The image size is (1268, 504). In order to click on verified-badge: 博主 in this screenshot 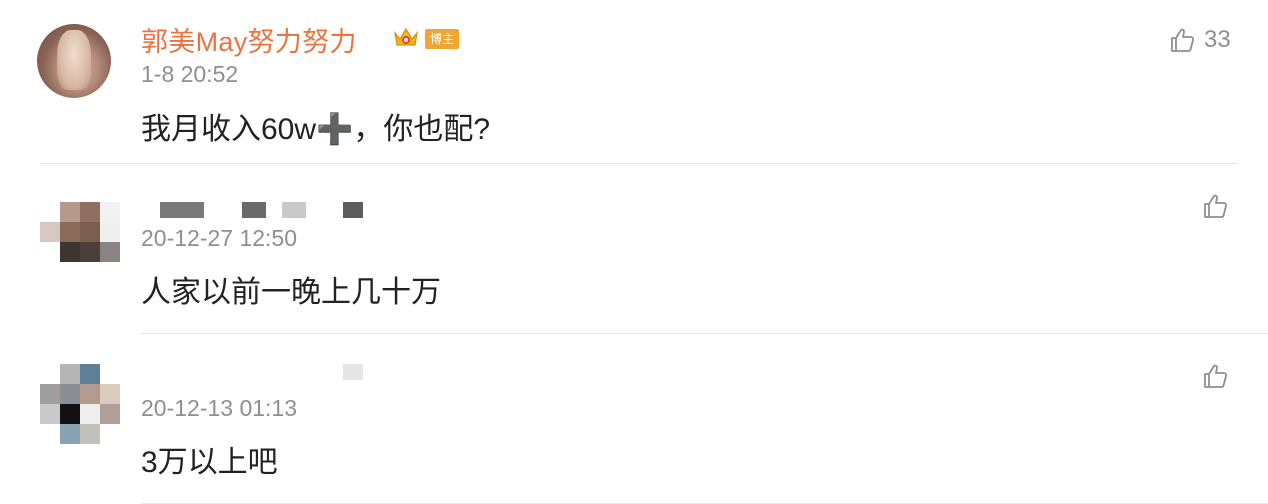, I will do `click(442, 39)`.